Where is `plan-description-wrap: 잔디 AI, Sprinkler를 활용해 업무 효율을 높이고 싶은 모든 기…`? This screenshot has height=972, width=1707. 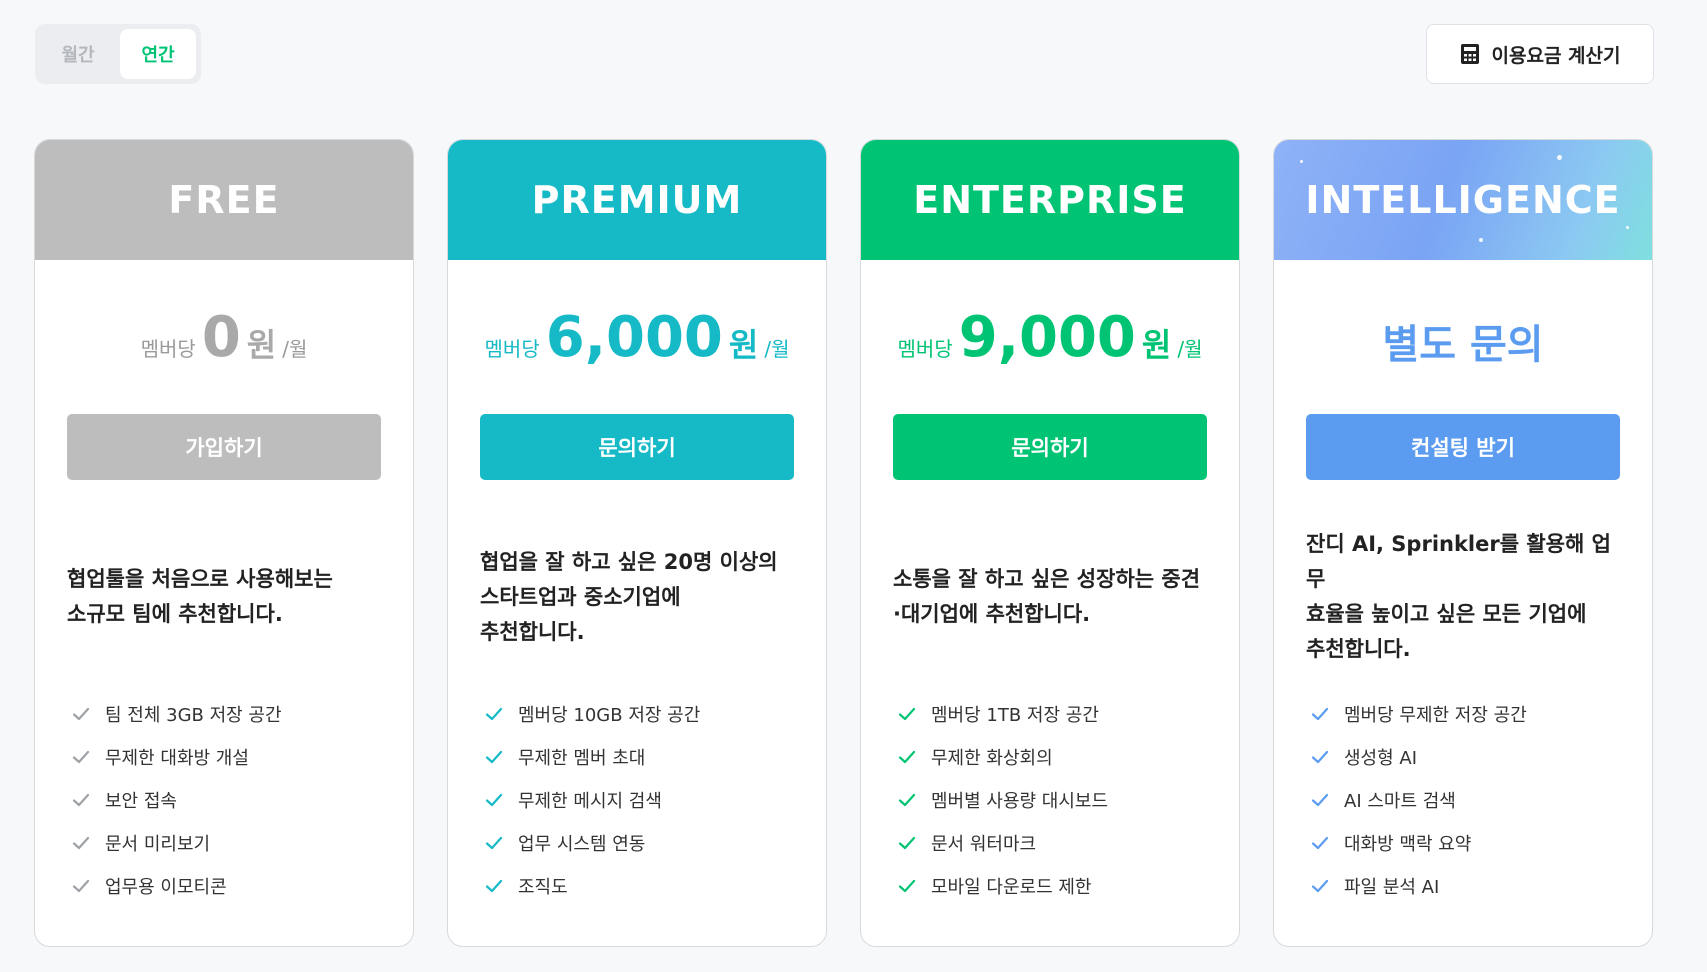 plan-description-wrap: 잔디 AI, Sprinkler를 활용해 업무 효율을 높이고 싶은 모든 기… is located at coordinates (1465, 597).